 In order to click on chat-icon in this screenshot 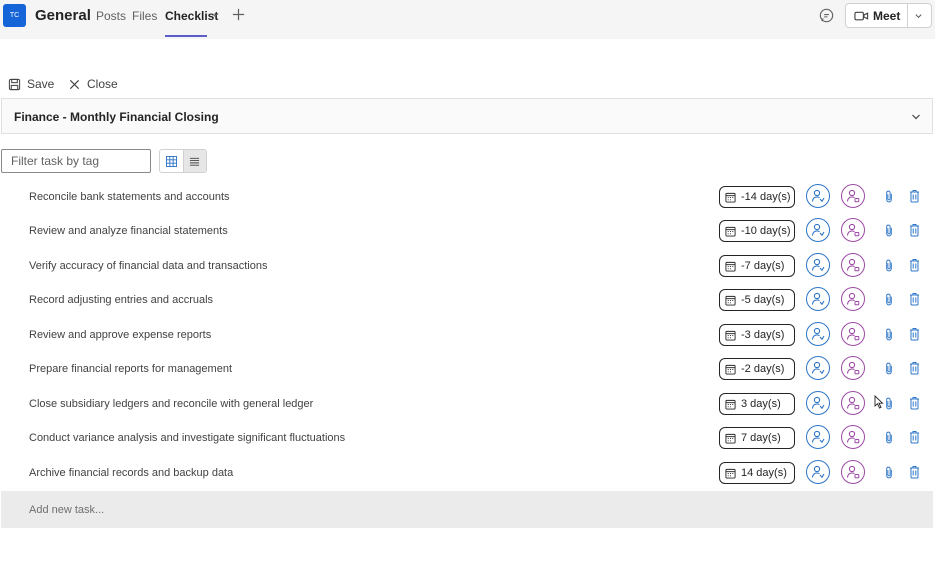, I will do `click(826, 15)`.